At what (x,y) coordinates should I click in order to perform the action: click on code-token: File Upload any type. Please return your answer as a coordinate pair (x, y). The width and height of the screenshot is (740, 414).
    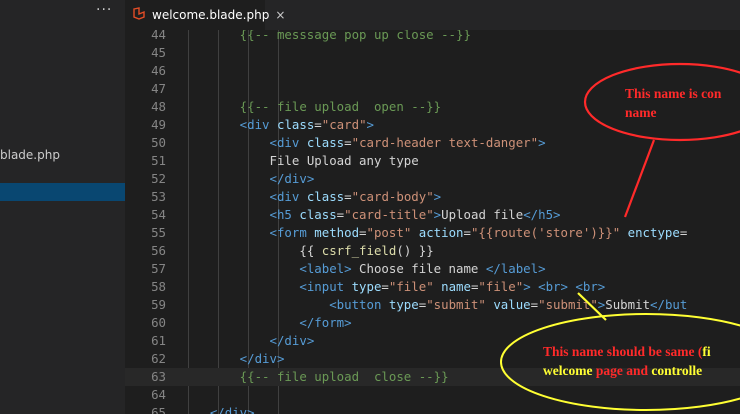
    Looking at the image, I should click on (344, 160).